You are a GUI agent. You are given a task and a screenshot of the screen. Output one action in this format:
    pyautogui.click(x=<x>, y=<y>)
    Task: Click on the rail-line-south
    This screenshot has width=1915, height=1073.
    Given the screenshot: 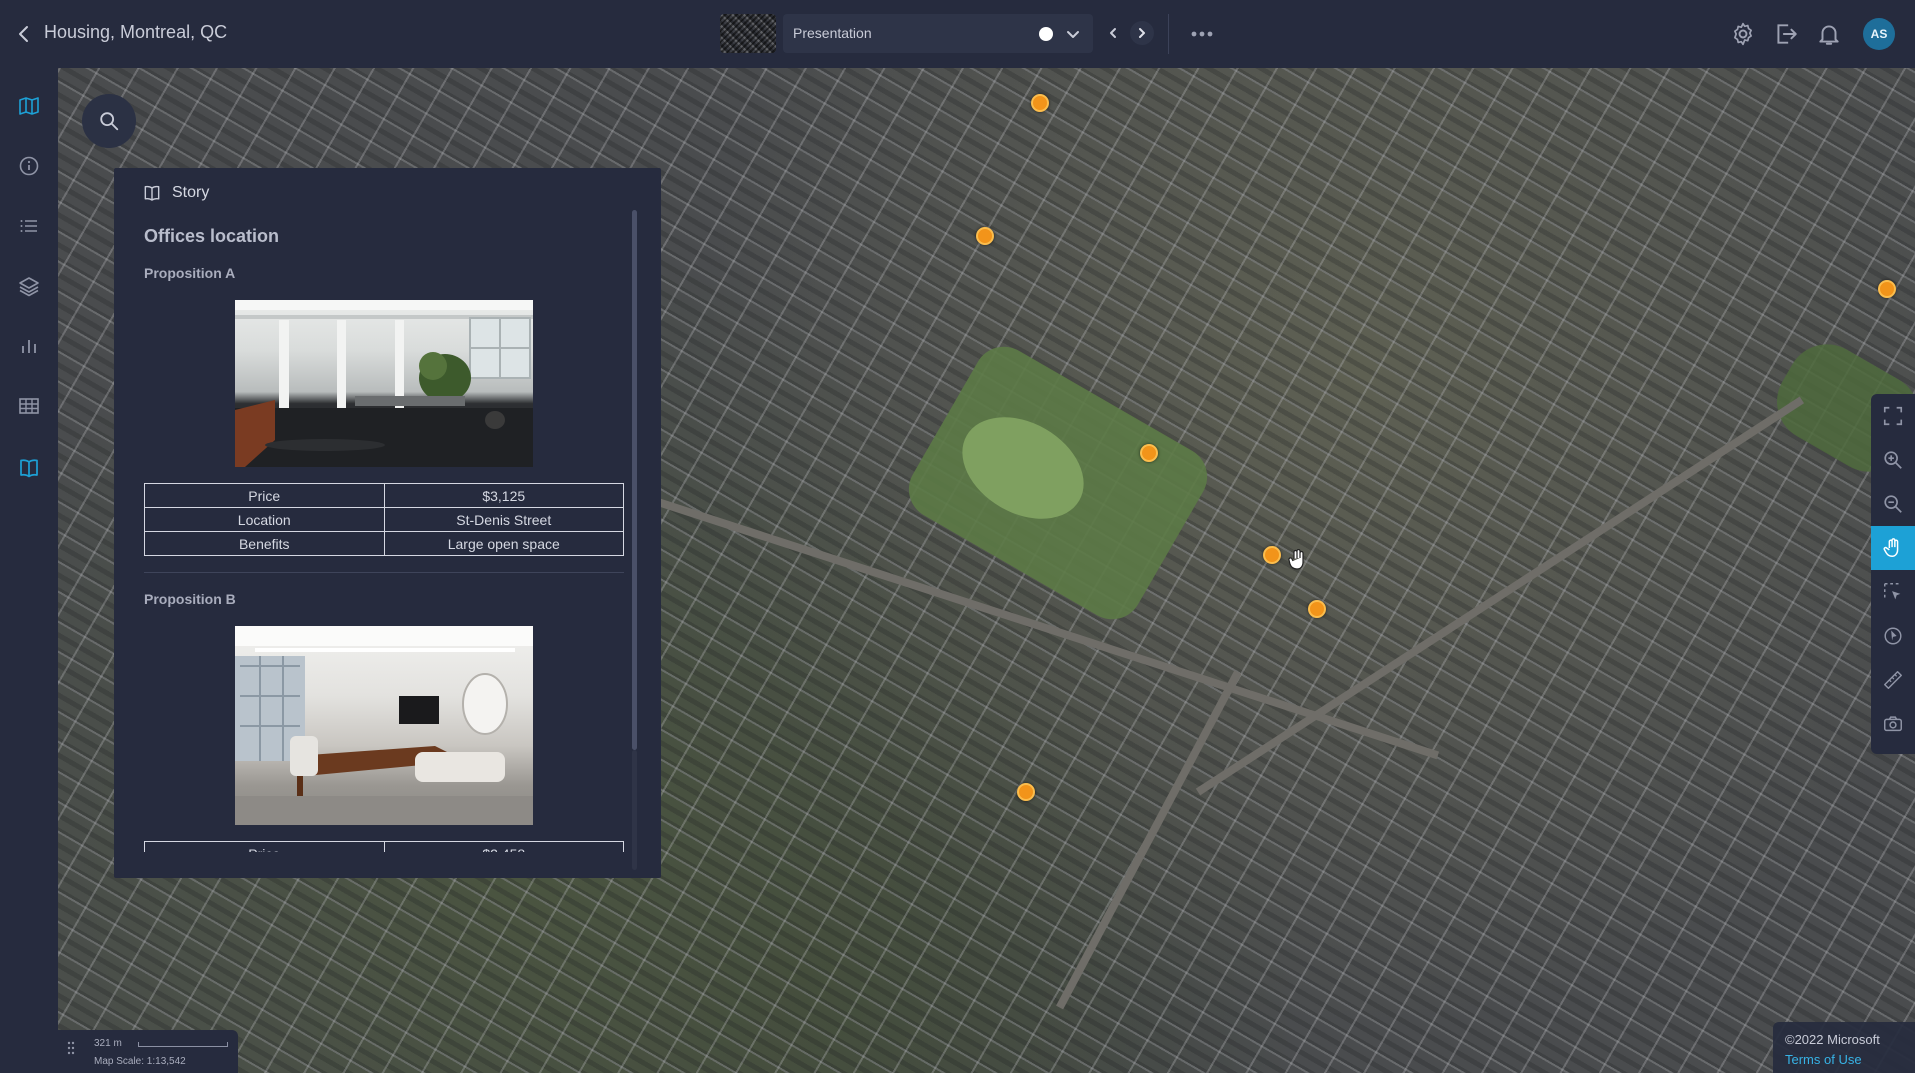 What is the action you would take?
    pyautogui.click(x=1149, y=840)
    